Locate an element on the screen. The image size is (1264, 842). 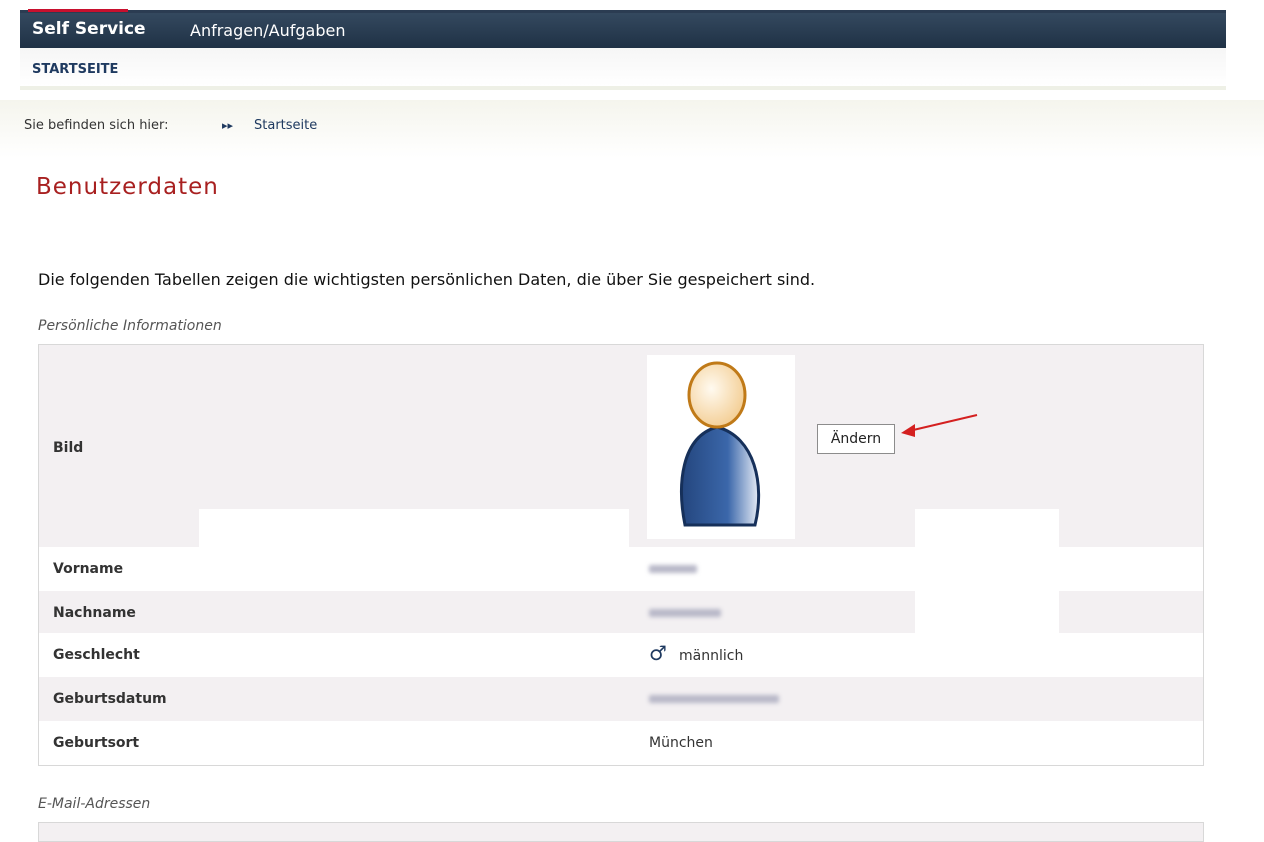
row-label-geburtsort: Geburtsort is located at coordinates (96, 743).